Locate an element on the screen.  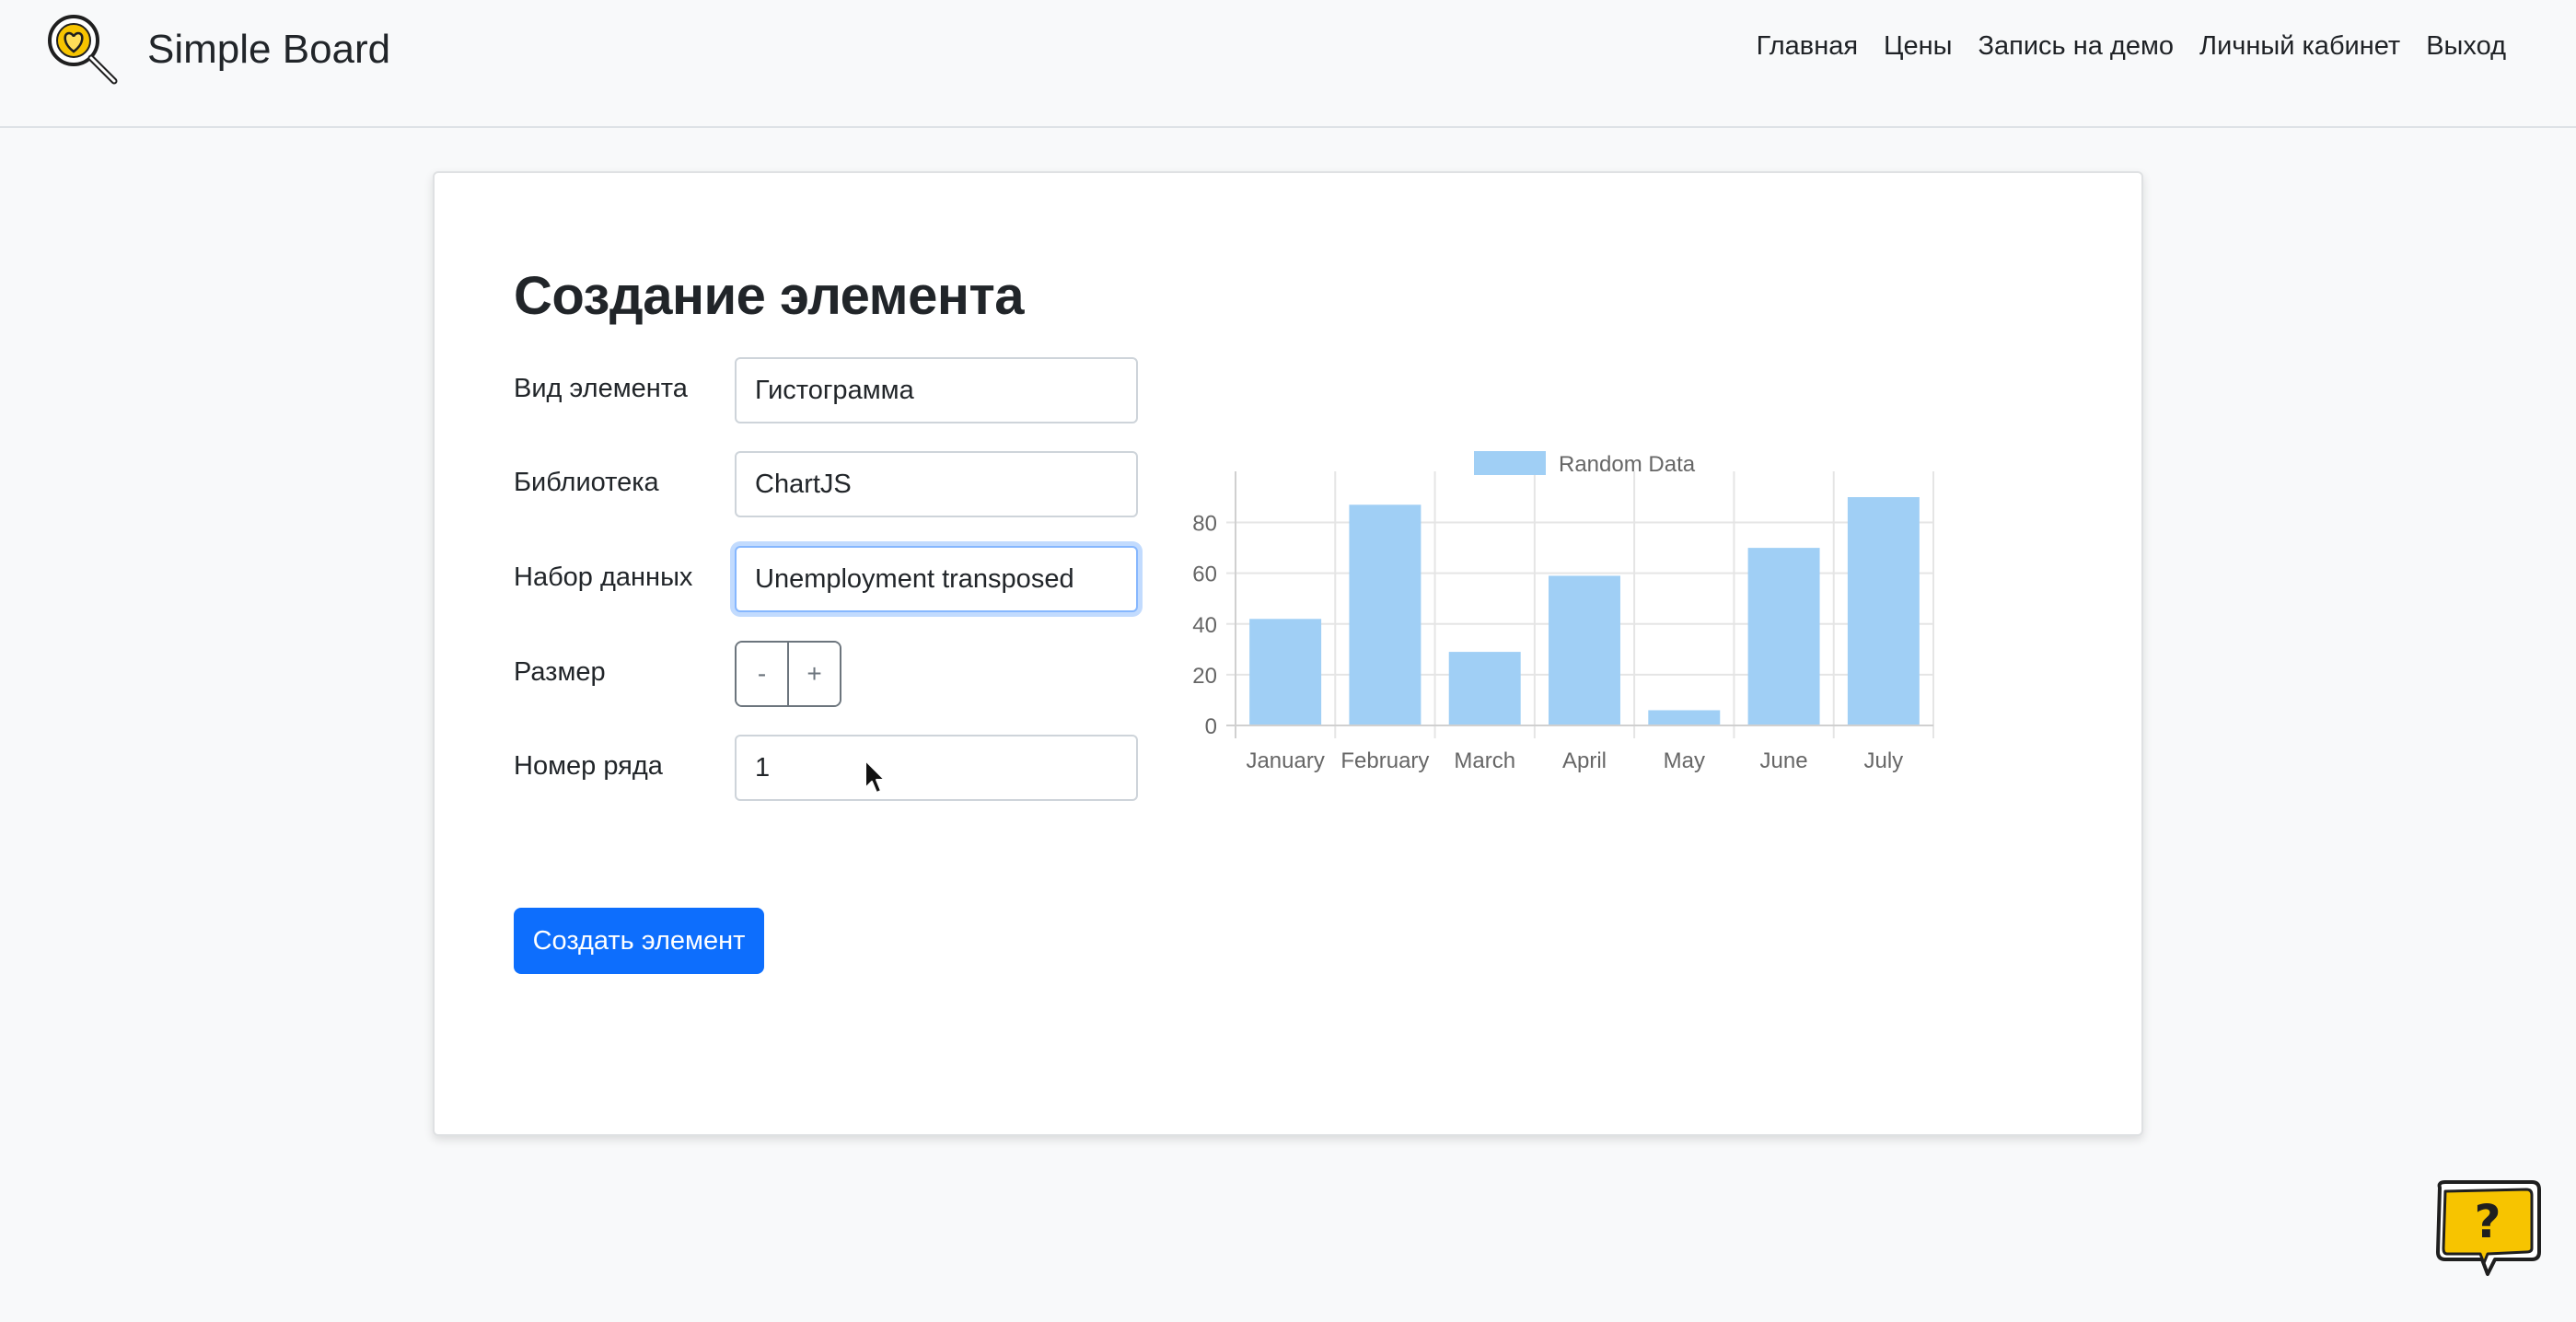
row-number-label: Номер ряда is located at coordinates (588, 766).